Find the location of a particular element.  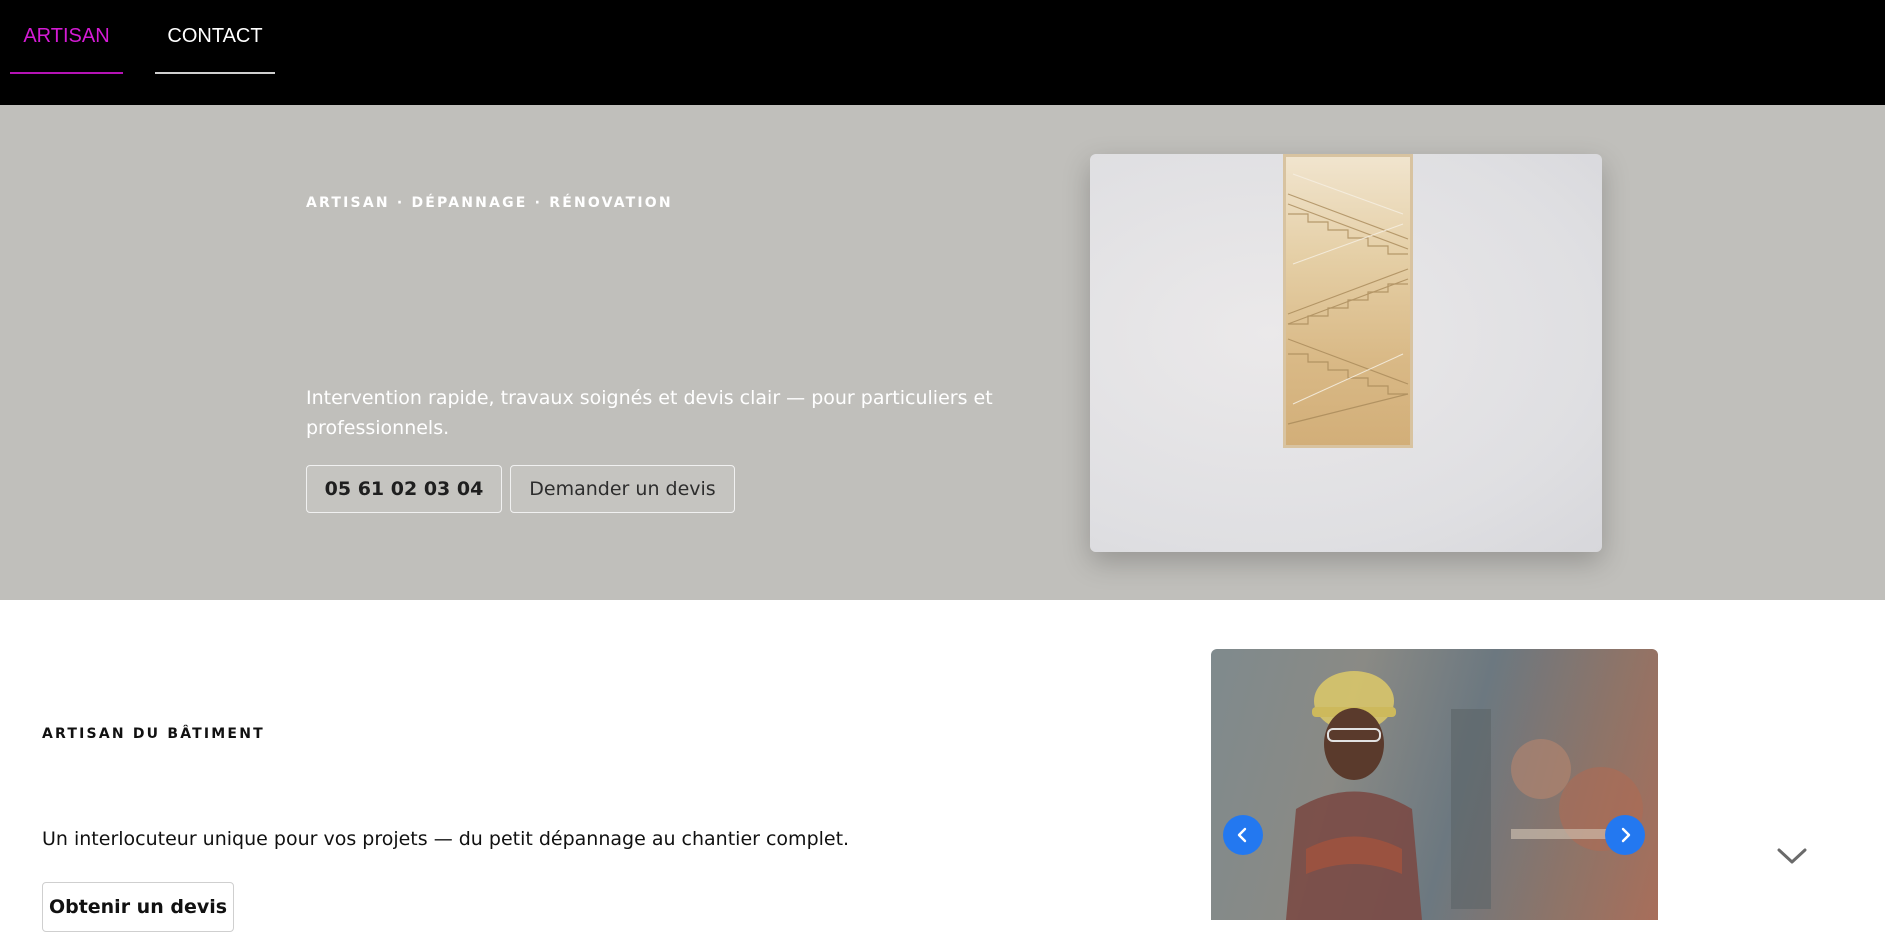

chevron-right-icon is located at coordinates (1626, 835).